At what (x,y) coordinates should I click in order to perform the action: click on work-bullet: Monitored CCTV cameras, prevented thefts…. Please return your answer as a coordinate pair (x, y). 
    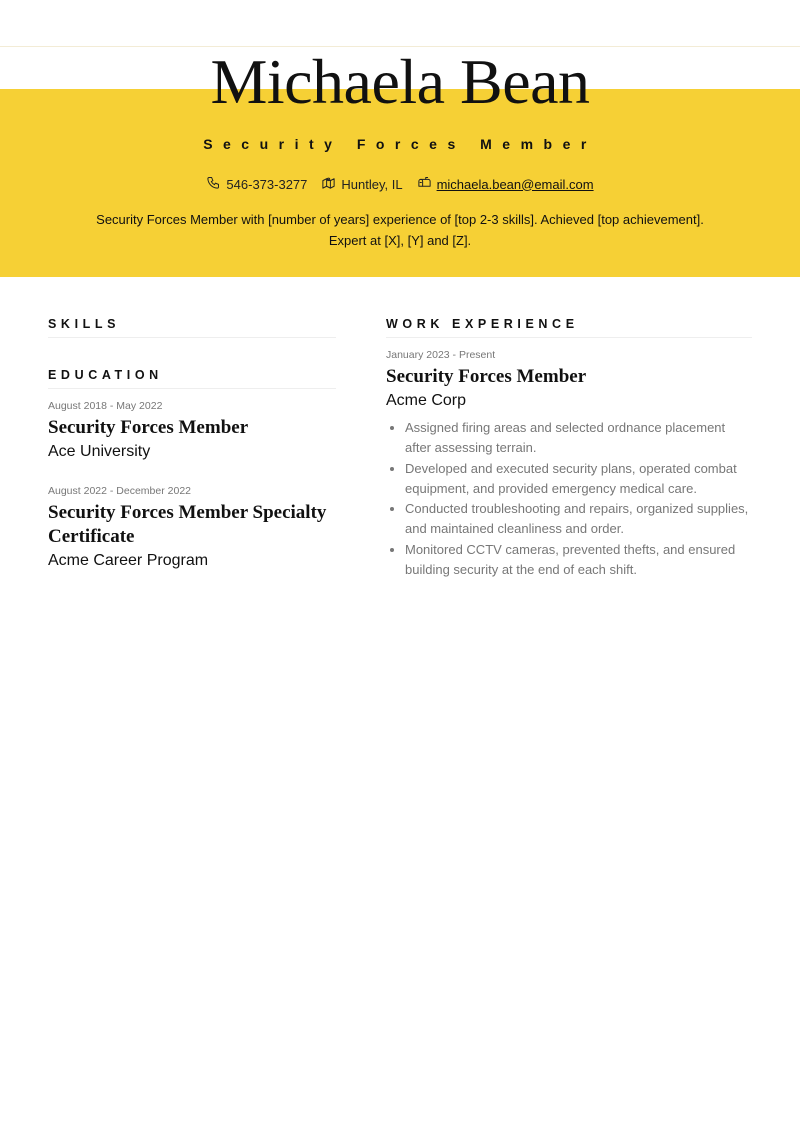
    Looking at the image, I should click on (578, 560).